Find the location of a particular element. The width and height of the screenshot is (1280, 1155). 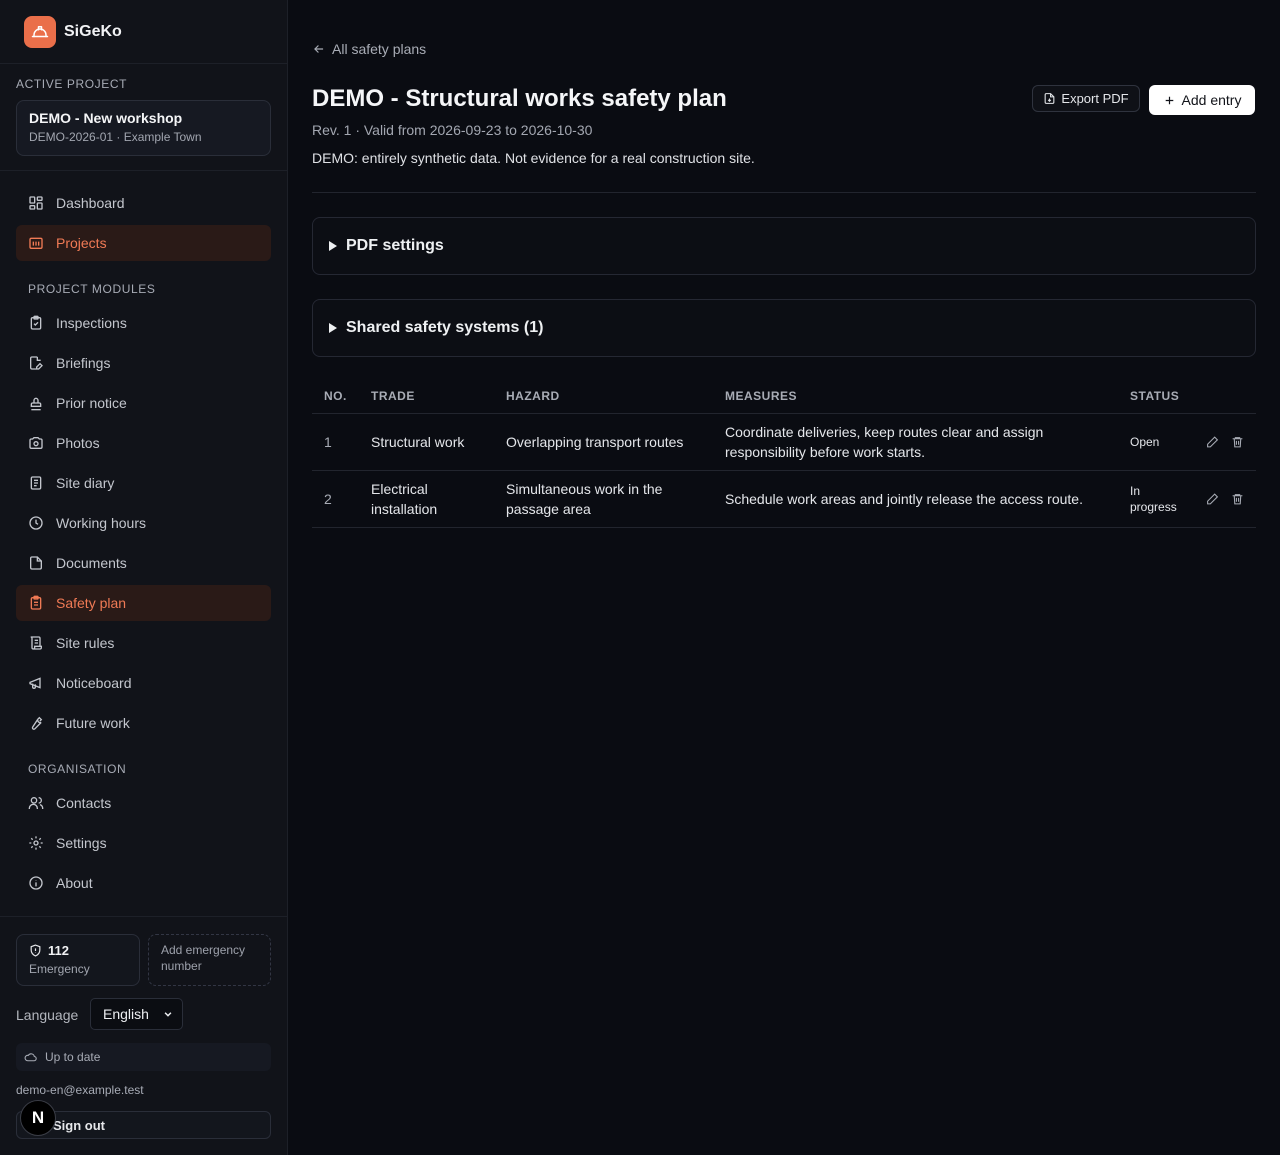

add-entry-button: Add entry is located at coordinates (1202, 100).